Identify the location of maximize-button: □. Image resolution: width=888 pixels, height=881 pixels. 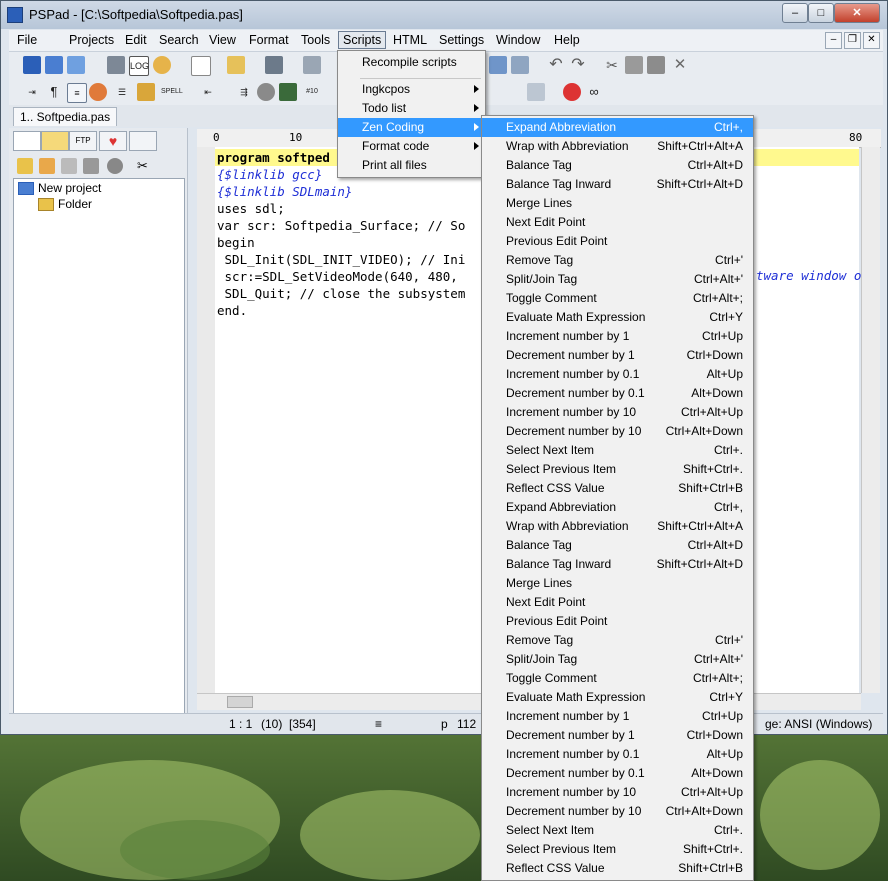
(821, 13).